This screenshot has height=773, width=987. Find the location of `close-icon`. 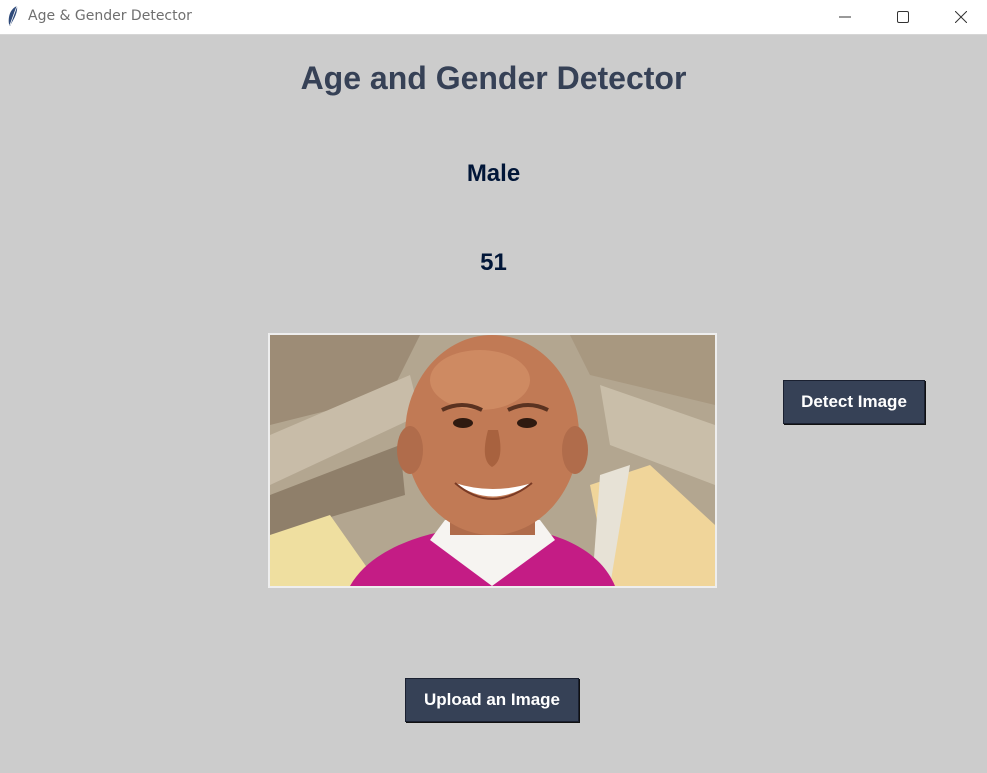

close-icon is located at coordinates (961, 16).